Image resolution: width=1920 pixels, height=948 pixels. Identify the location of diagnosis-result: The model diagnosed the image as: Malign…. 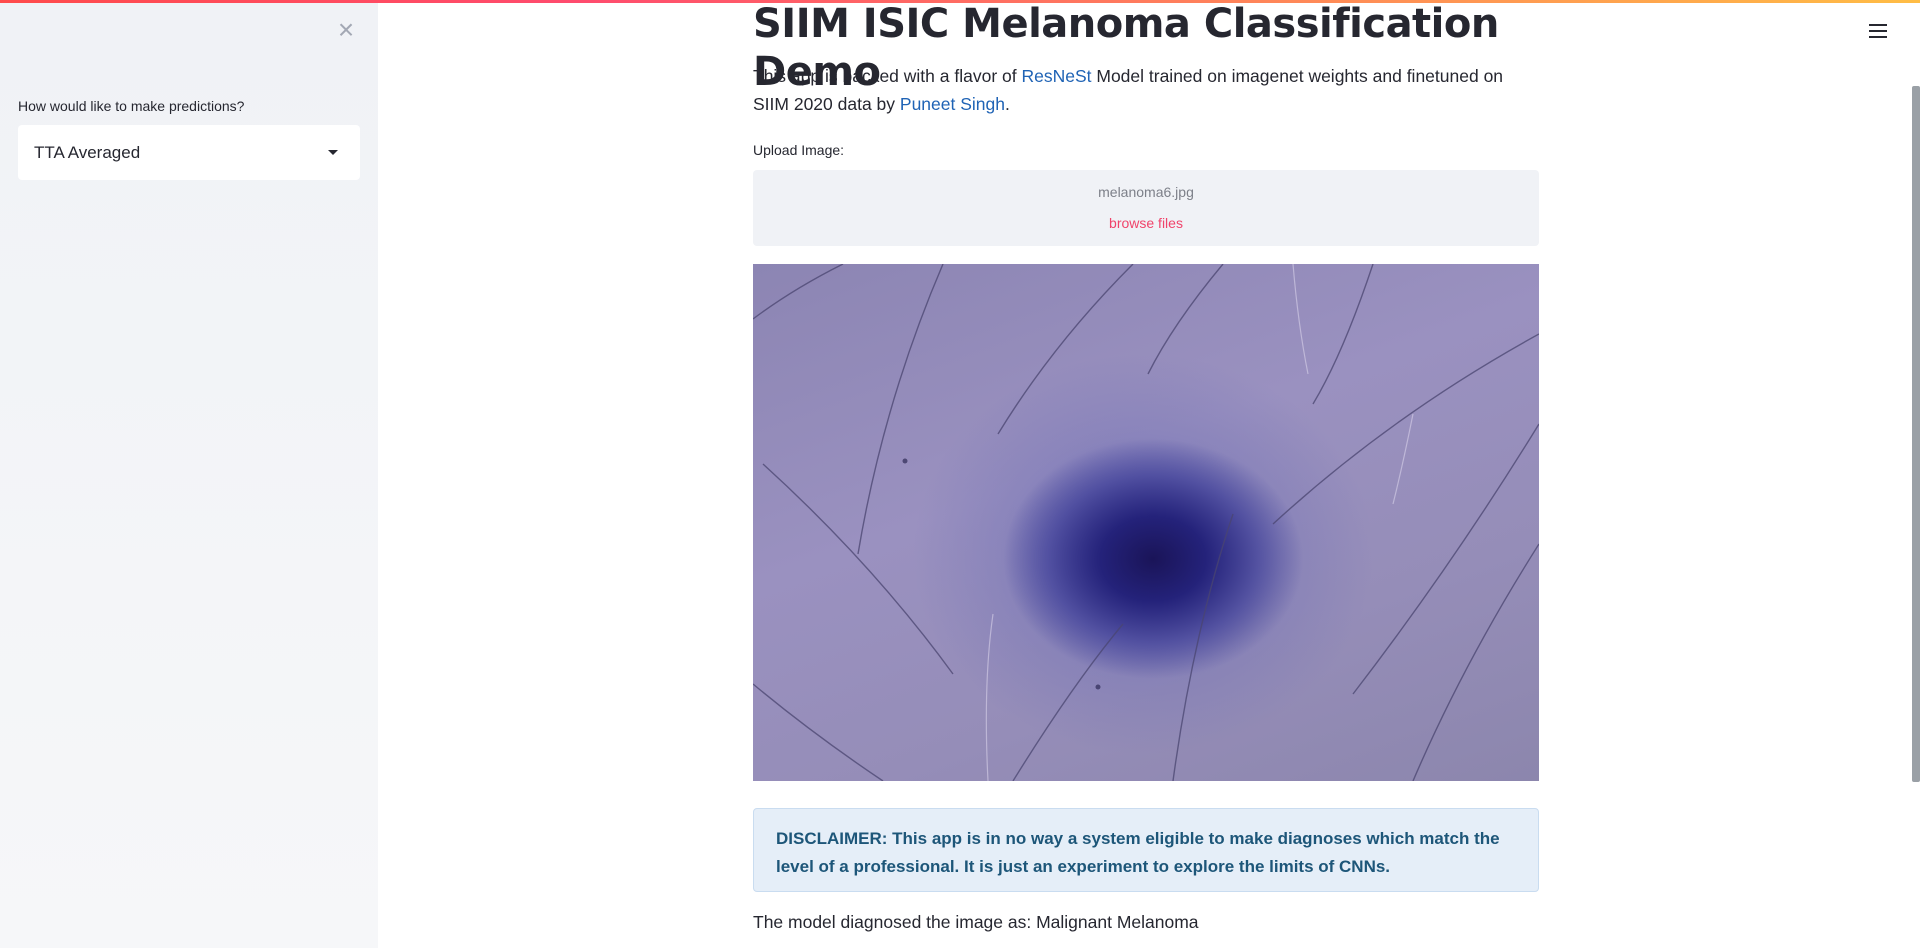
(976, 922).